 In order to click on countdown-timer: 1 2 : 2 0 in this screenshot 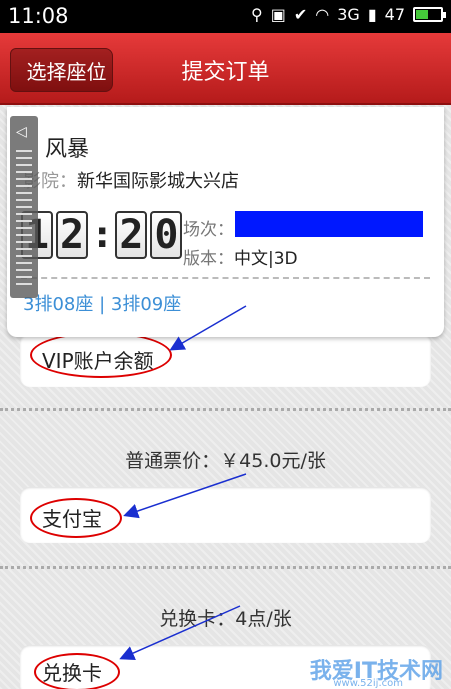, I will do `click(103, 235)`.